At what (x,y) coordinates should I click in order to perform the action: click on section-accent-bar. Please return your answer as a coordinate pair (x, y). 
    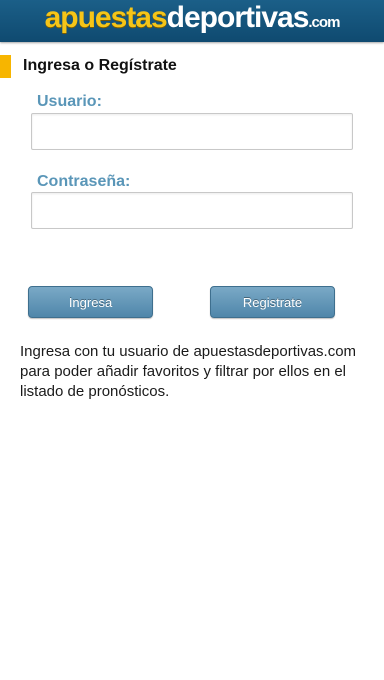
    Looking at the image, I should click on (5, 66).